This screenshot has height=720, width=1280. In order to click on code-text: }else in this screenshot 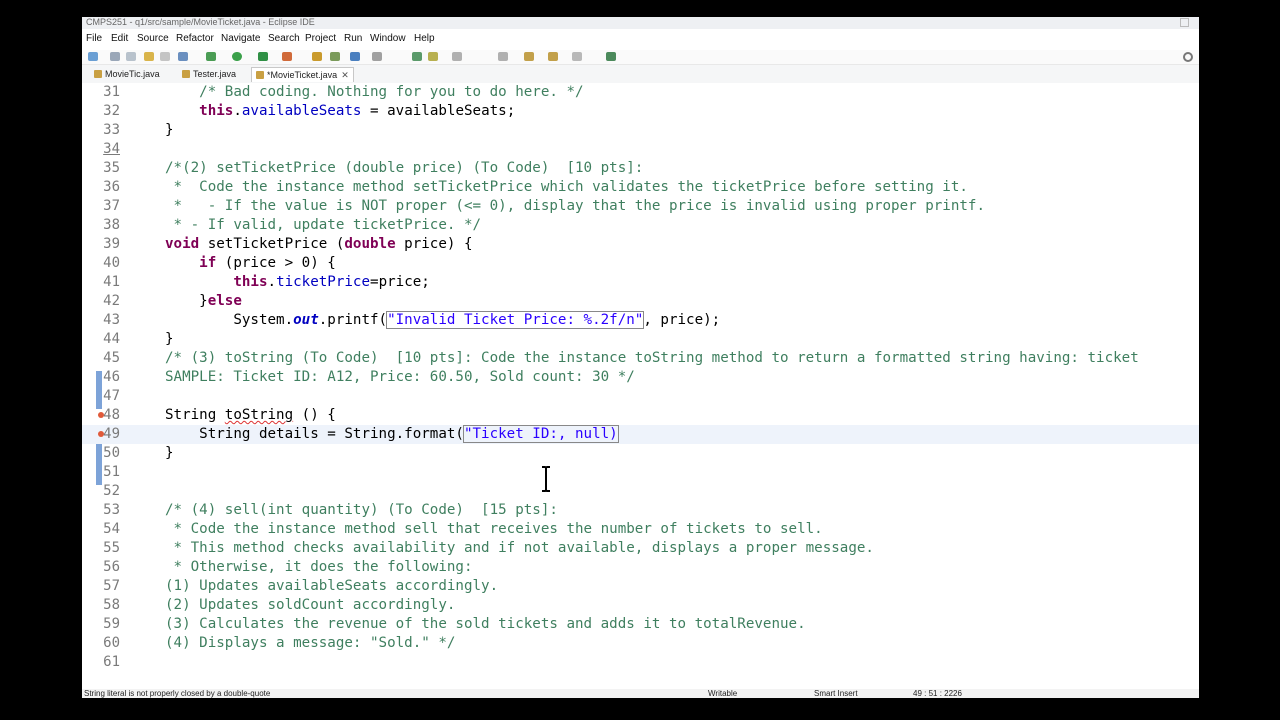, I will do `click(203, 301)`.